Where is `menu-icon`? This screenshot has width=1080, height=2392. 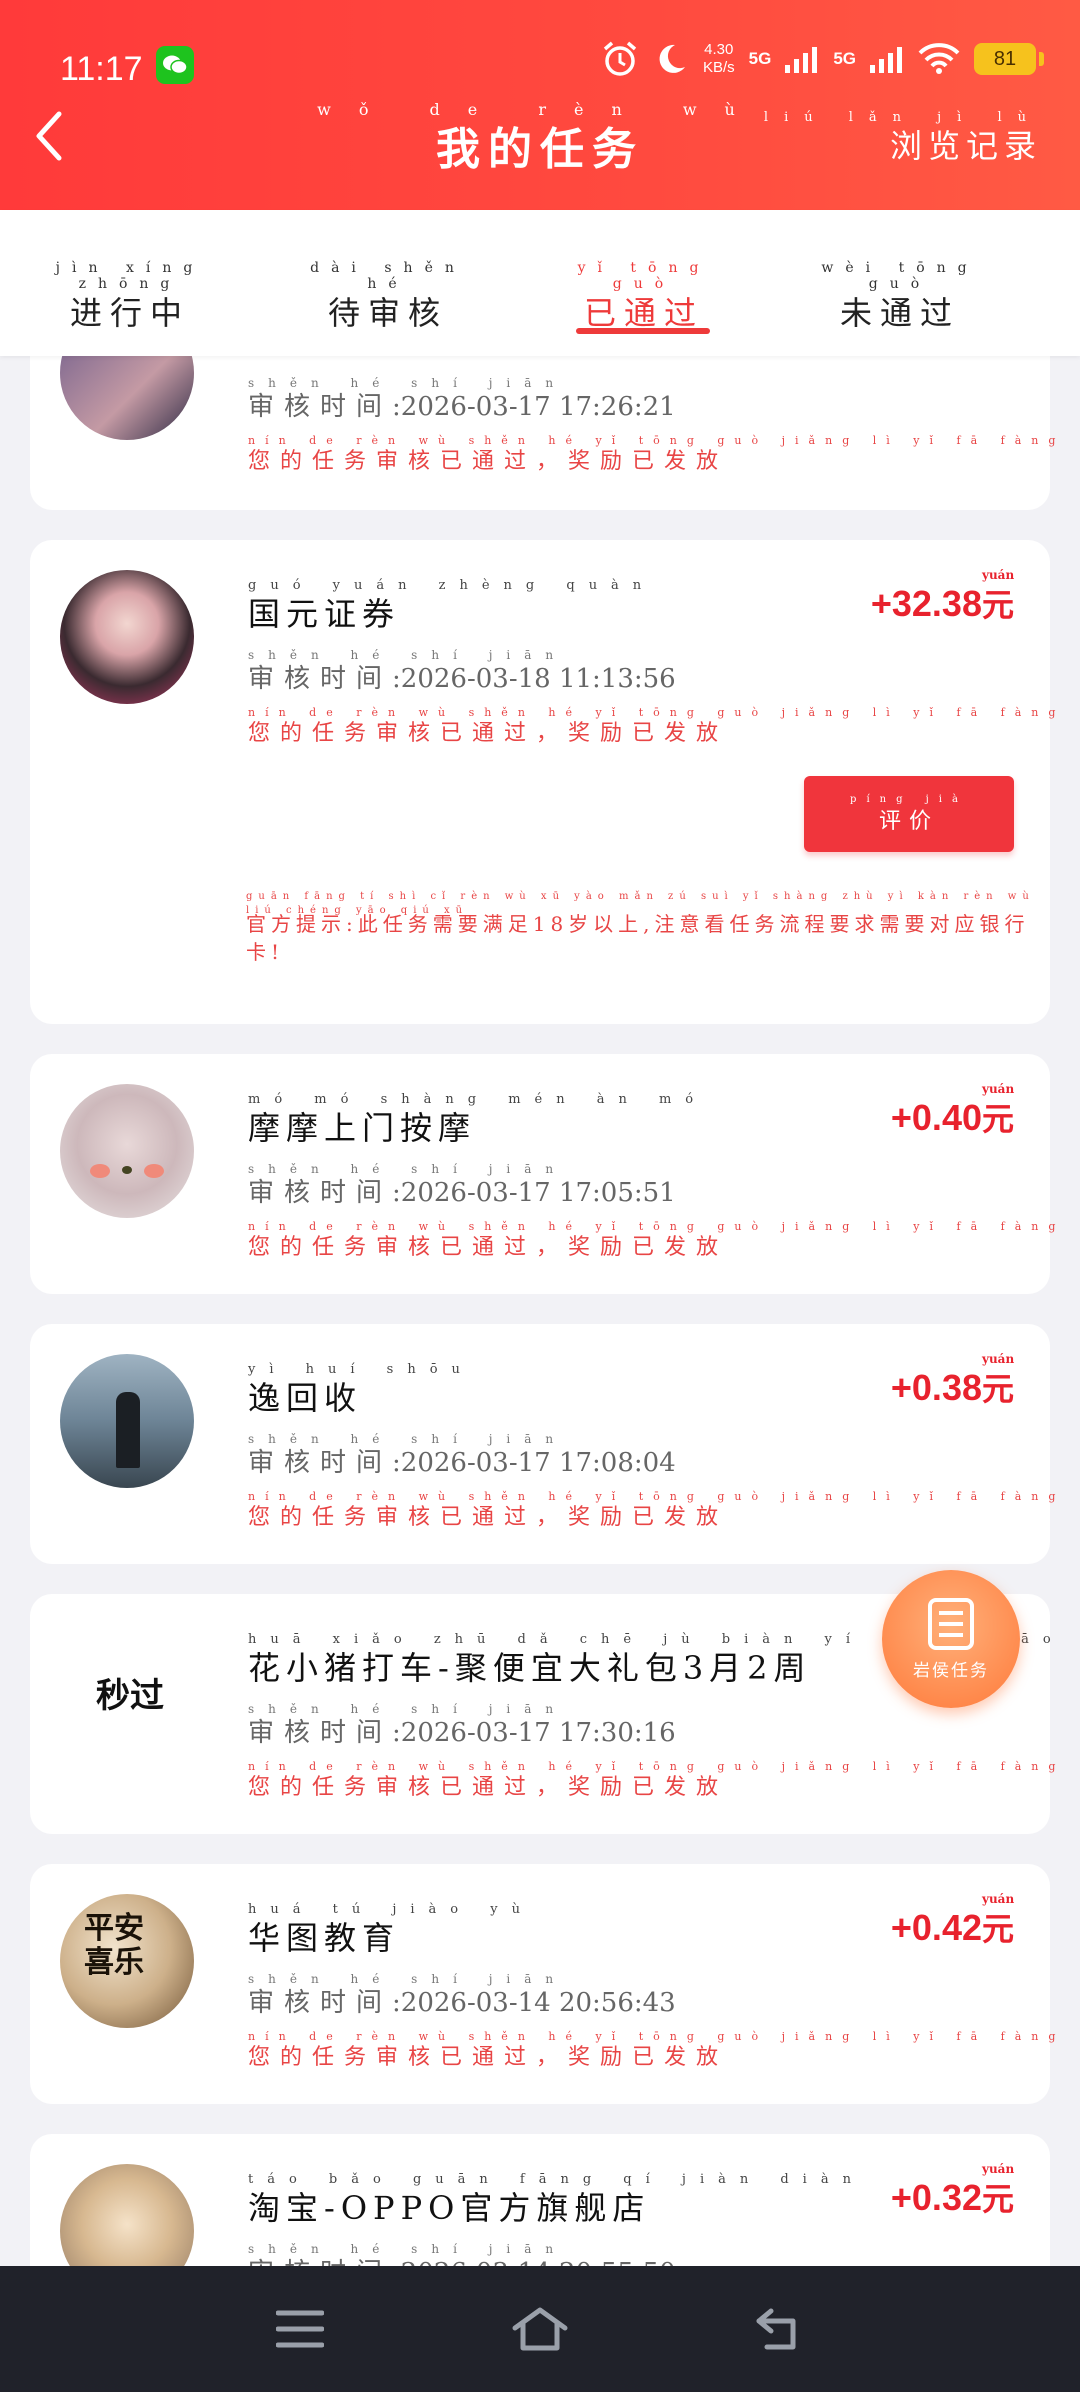 menu-icon is located at coordinates (300, 2329).